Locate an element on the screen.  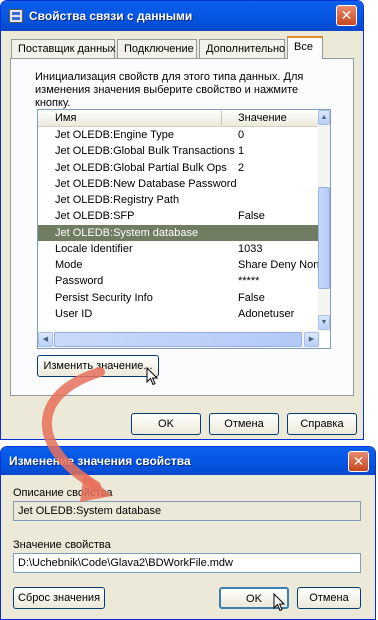
property-row: Jet OLEDB:New Database Password is located at coordinates (179, 184).